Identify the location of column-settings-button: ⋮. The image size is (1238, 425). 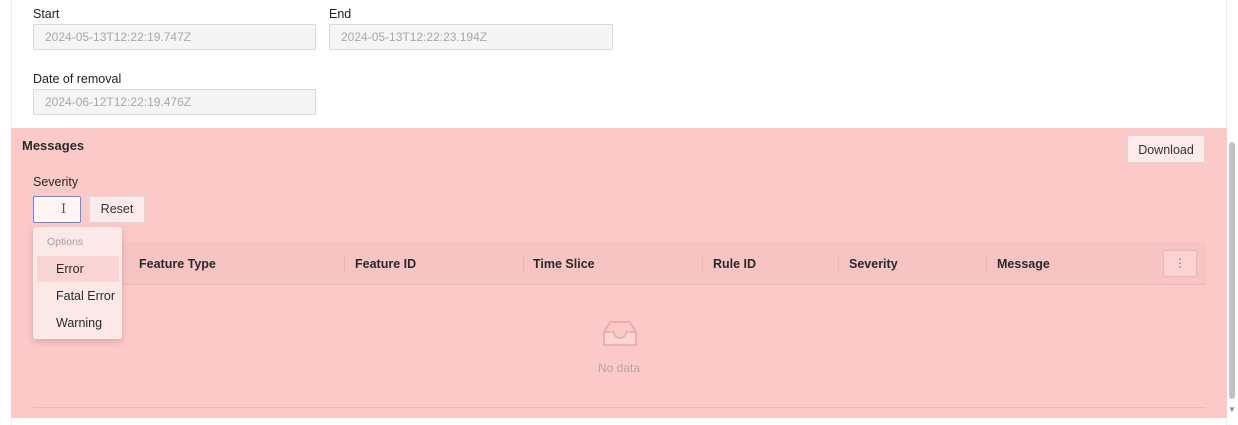
(1180, 263).